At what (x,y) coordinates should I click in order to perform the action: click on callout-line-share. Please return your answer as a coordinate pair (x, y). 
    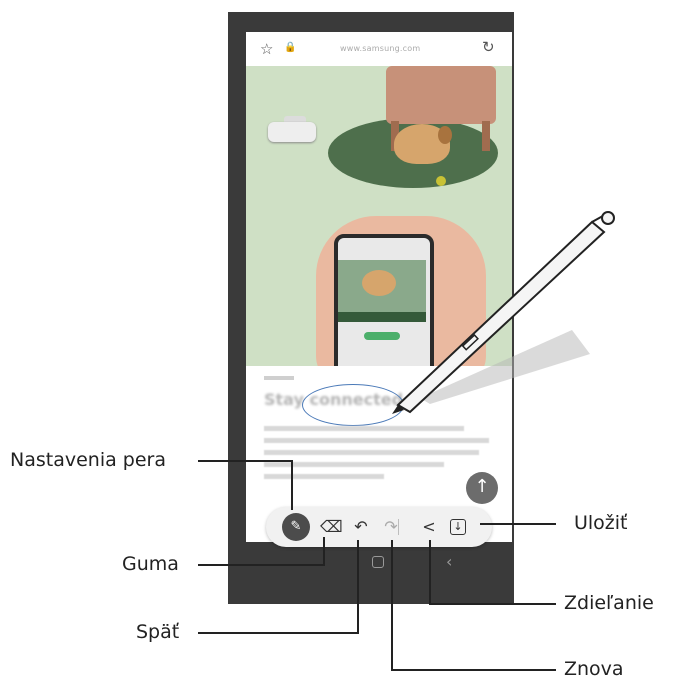
    Looking at the image, I should click on (492, 572).